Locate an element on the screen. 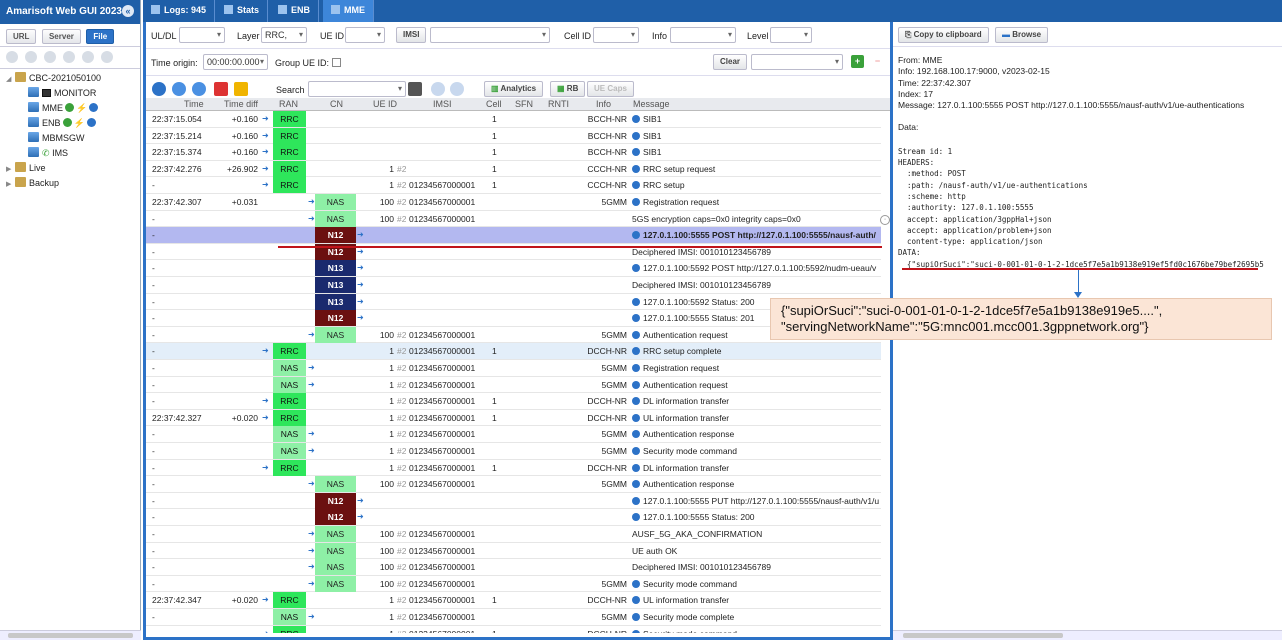 The image size is (1282, 640). layer-select: RRC, is located at coordinates (284, 35).